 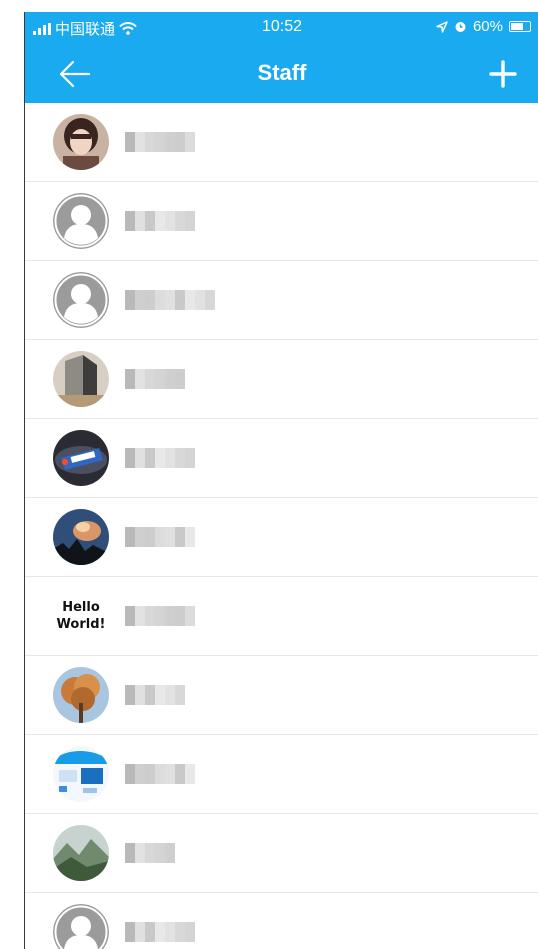 I want to click on app-header: 中国联通 10:52 60% Staff, so click(x=281, y=57).